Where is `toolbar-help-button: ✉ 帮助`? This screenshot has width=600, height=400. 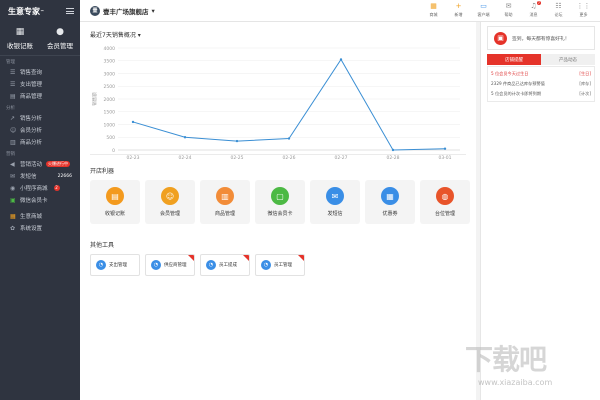
toolbar-help-button: ✉ 帮助 is located at coordinates (508, 10).